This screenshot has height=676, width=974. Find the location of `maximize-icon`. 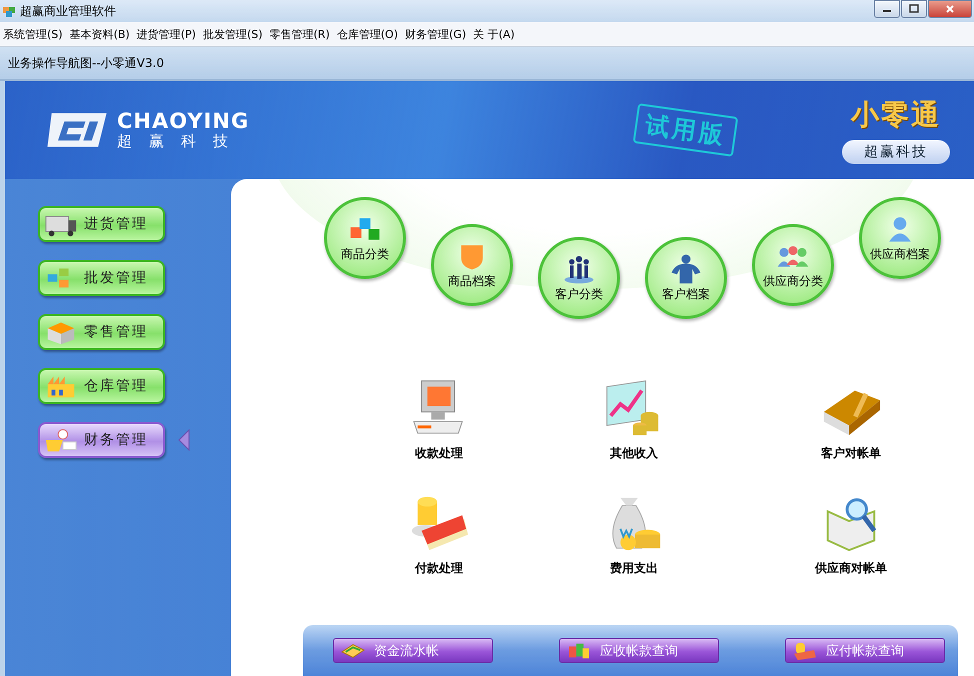

maximize-icon is located at coordinates (914, 9).